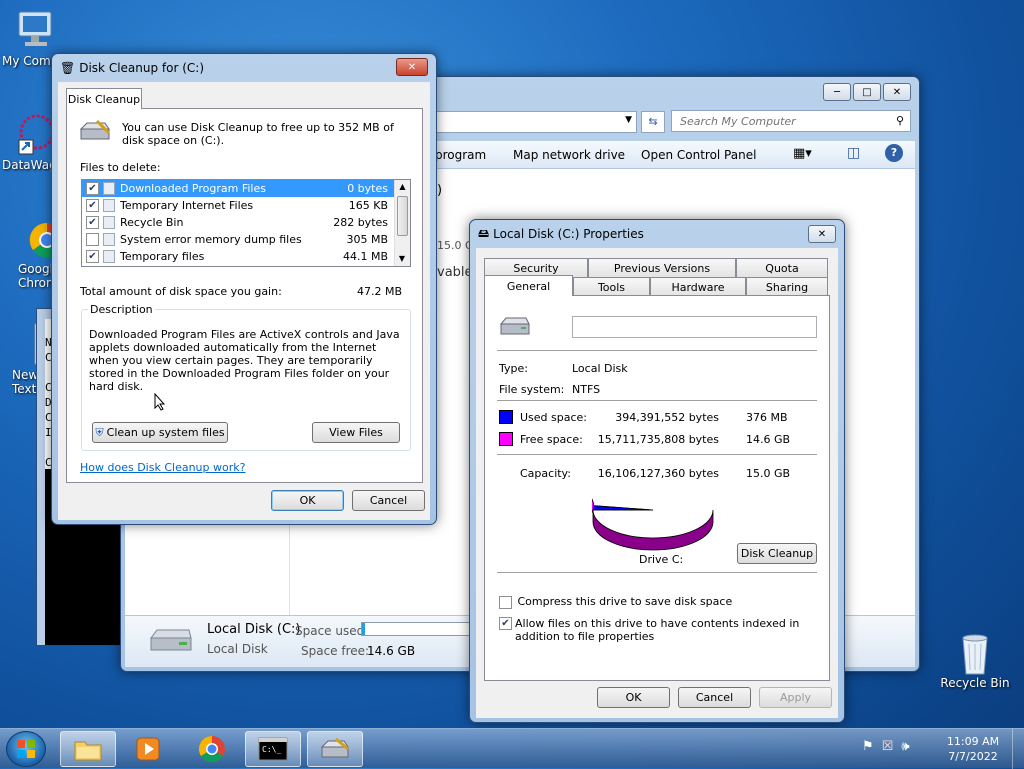  Describe the element at coordinates (505, 623) in the screenshot. I see `index-checkbox: ✔` at that location.